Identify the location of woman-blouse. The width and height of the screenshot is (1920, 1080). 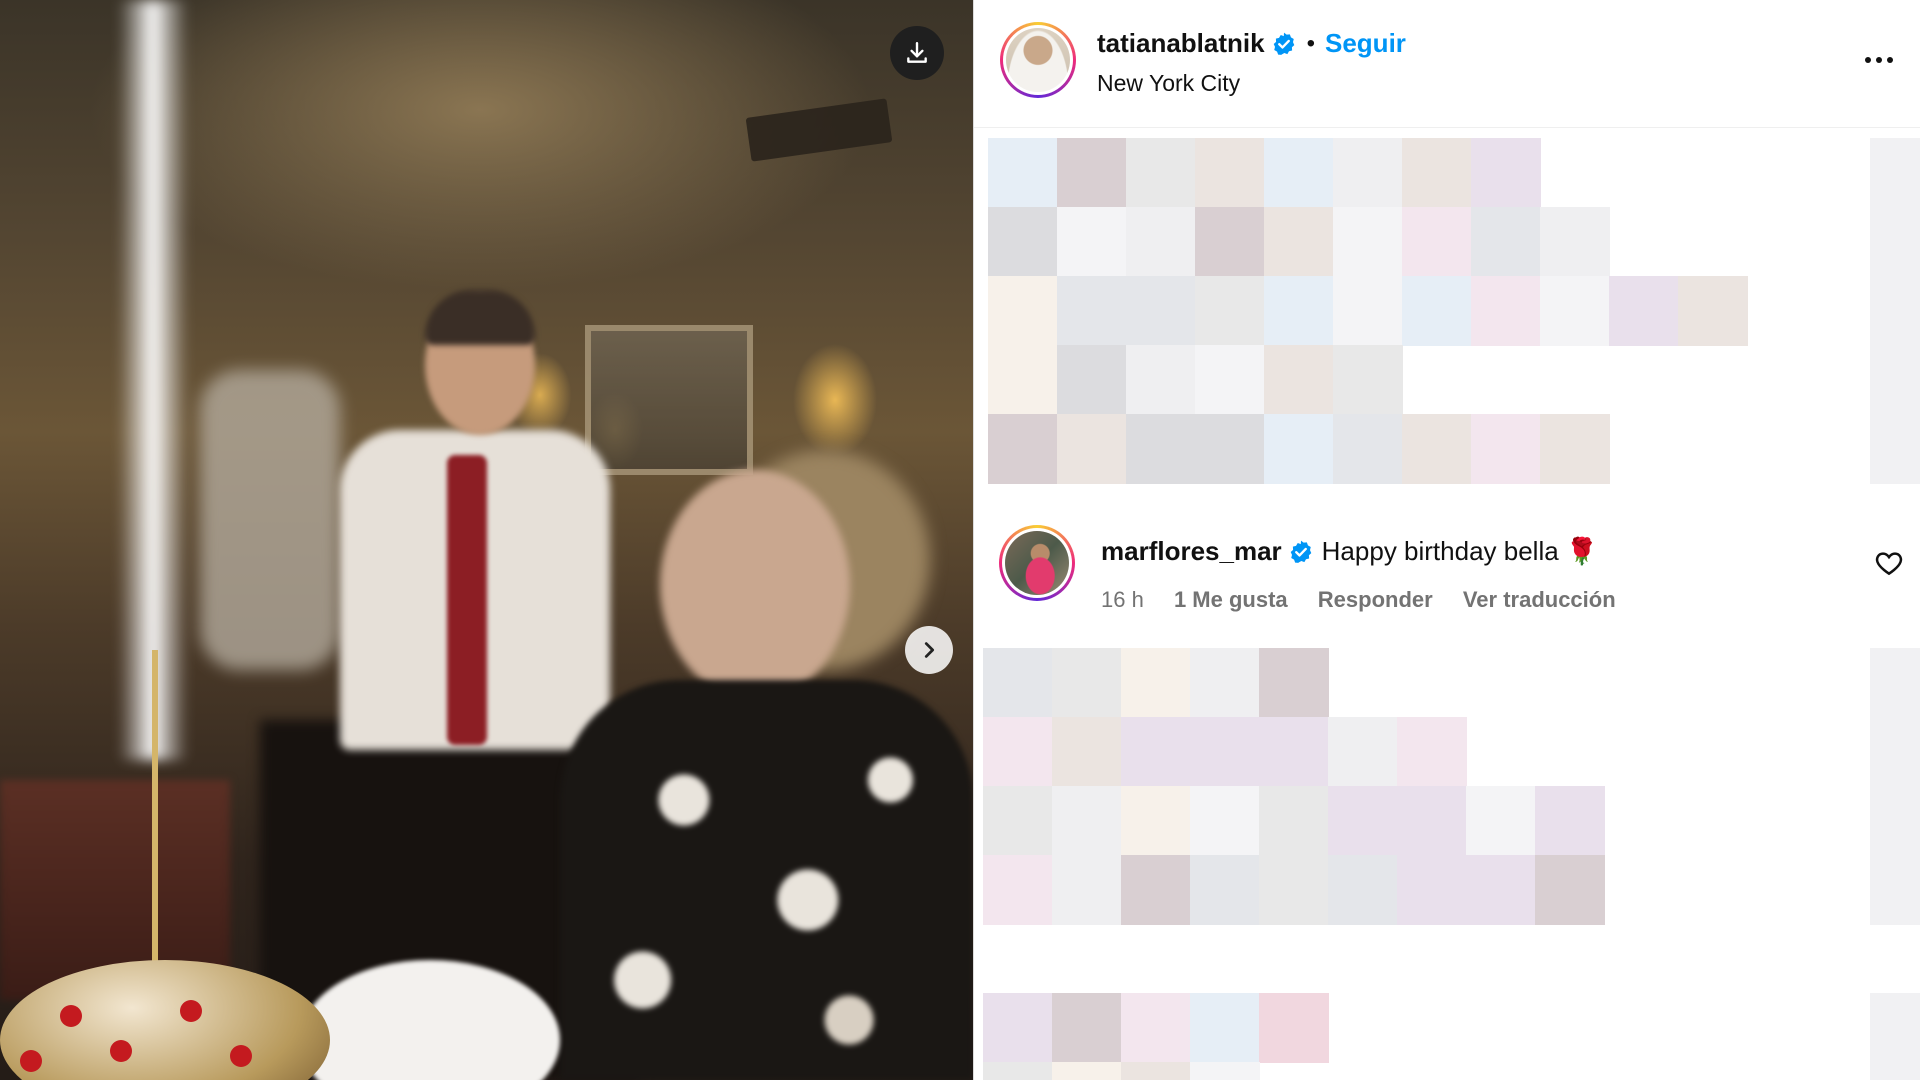
(766, 880).